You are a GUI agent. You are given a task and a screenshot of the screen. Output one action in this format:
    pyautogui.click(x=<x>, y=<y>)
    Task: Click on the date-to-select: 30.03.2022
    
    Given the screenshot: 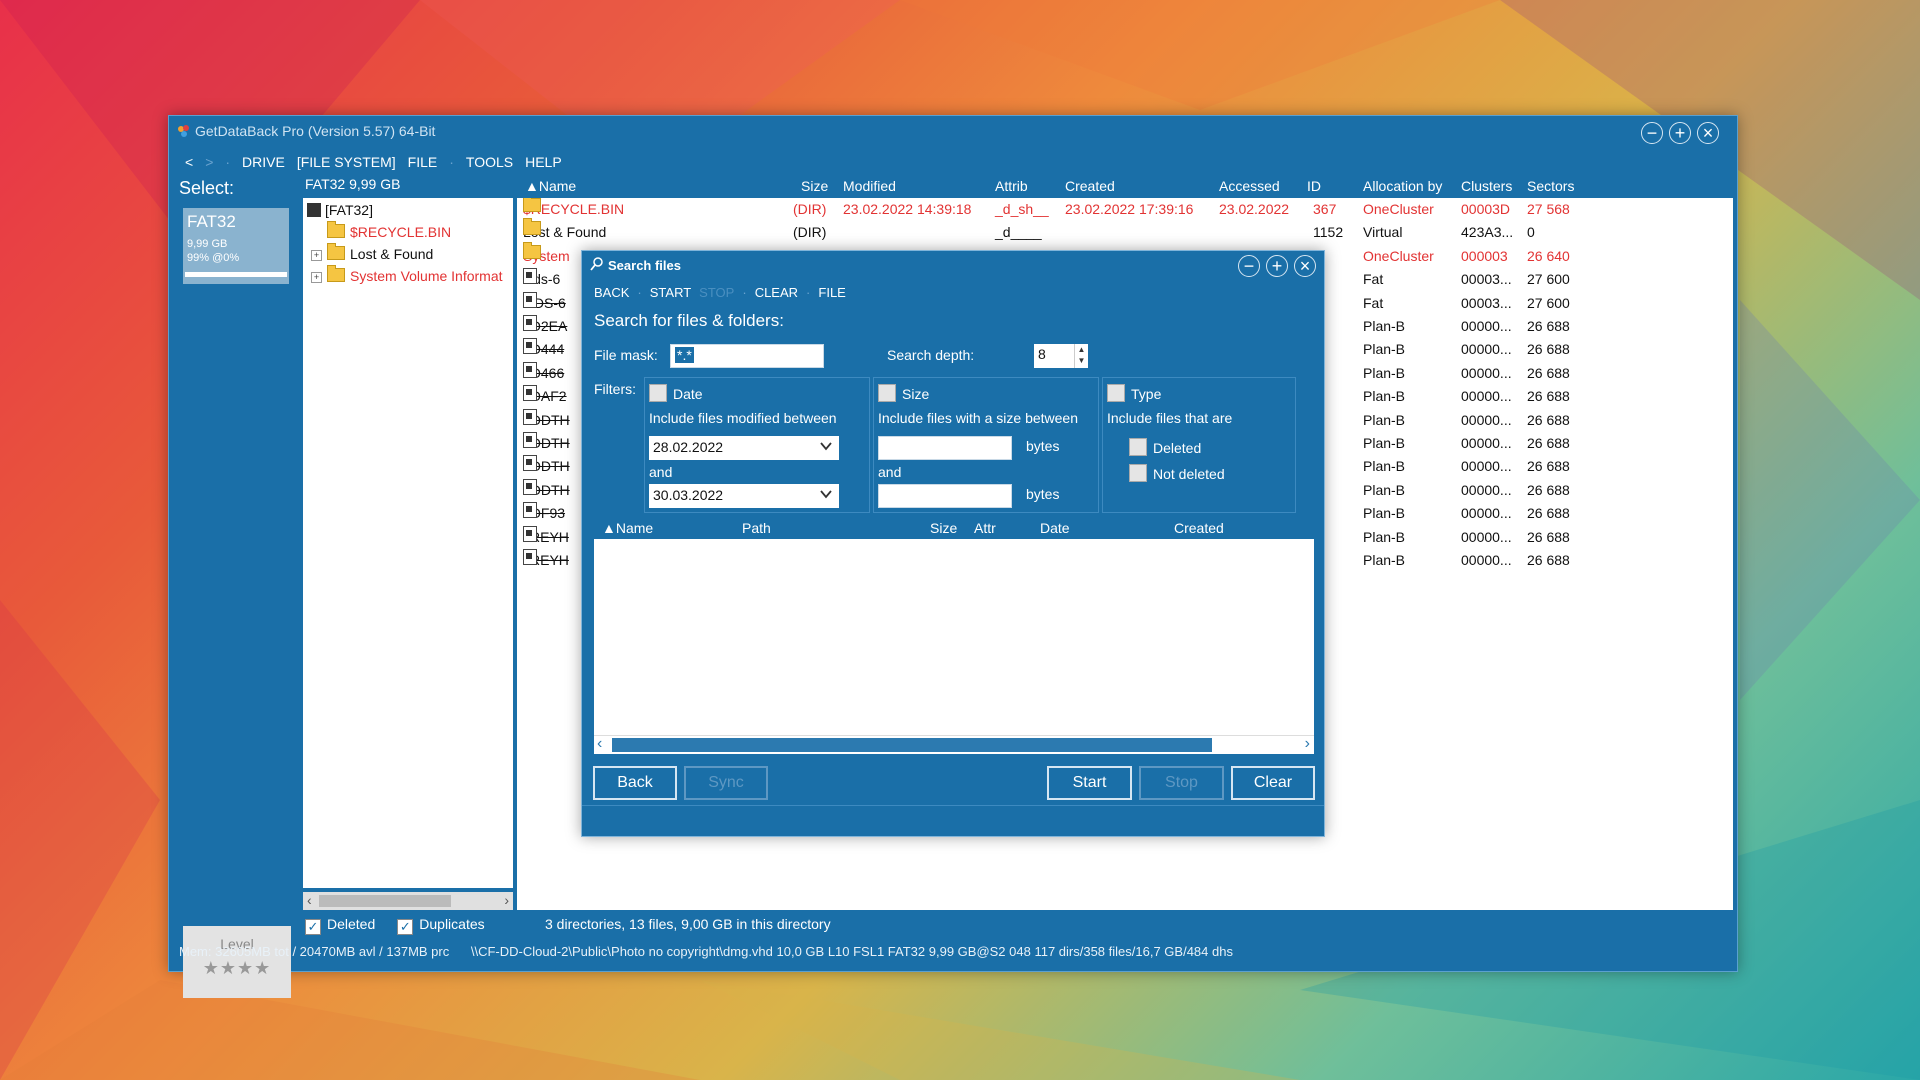 What is the action you would take?
    pyautogui.click(x=744, y=496)
    